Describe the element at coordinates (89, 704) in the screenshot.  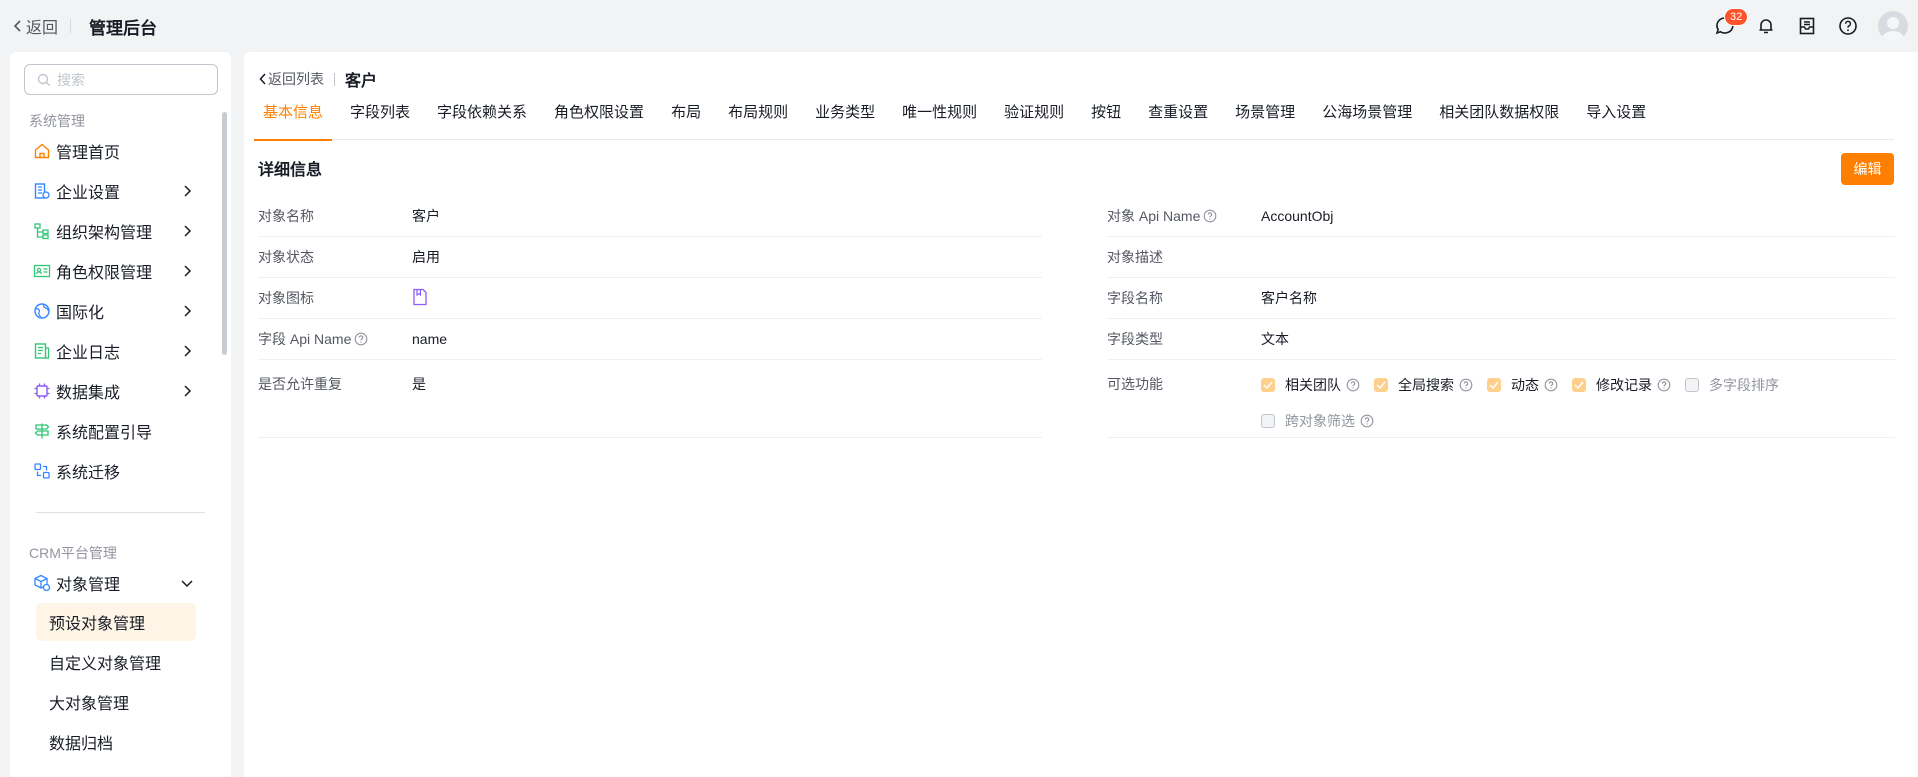
I see `sidebar-subitem-label: 大对象管理` at that location.